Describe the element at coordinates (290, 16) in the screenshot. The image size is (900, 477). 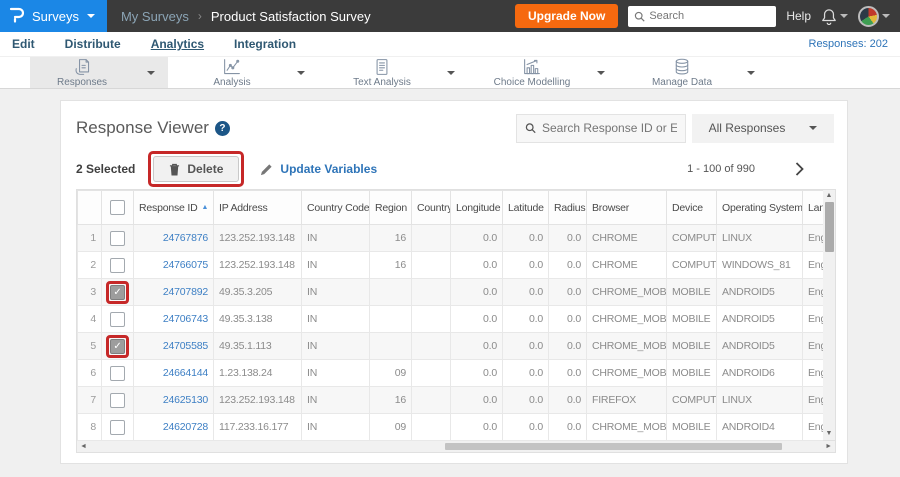
I see `survey-title: Product Satisfaction Survey` at that location.